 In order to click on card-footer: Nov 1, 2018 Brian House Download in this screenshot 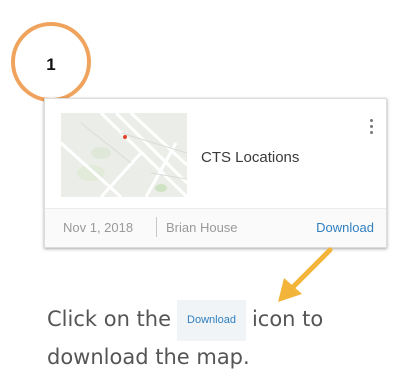, I will do `click(215, 227)`.